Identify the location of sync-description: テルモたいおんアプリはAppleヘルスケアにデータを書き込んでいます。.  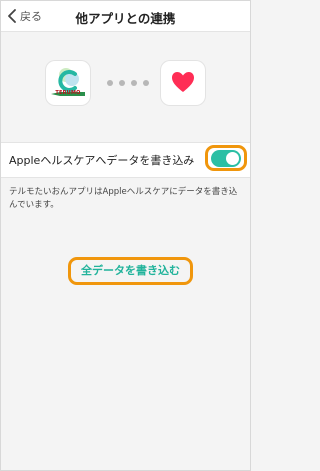
(123, 198).